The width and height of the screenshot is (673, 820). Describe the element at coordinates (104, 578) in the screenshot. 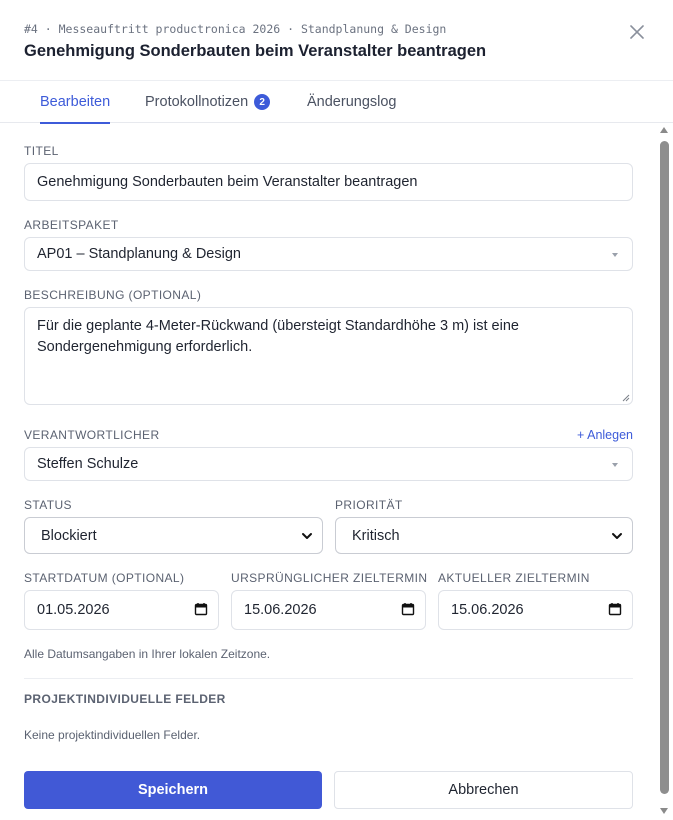

I see `start-date-label: STARTDATUM (OPTIONAL)` at that location.